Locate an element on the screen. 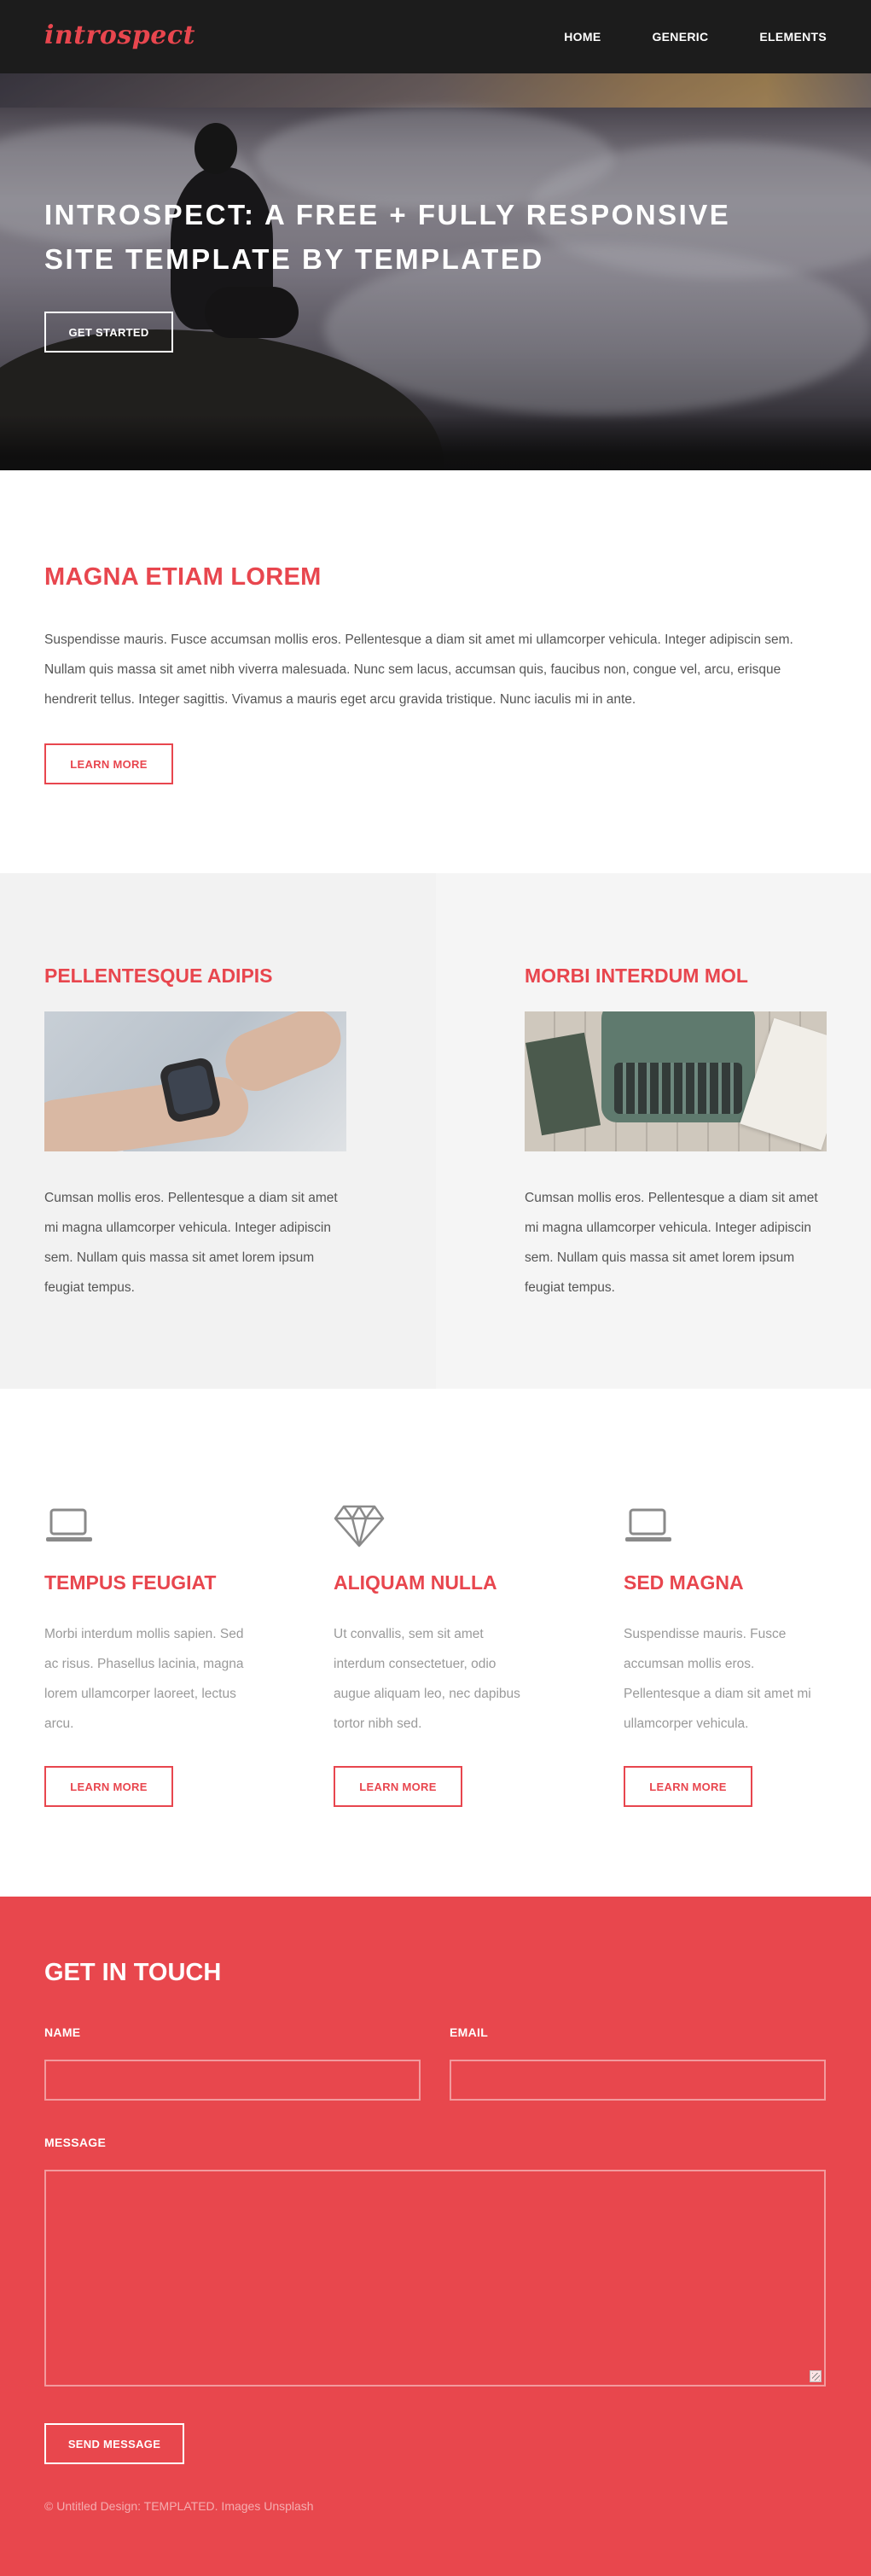 The height and width of the screenshot is (2576, 871). message-wrapper is located at coordinates (435, 2278).